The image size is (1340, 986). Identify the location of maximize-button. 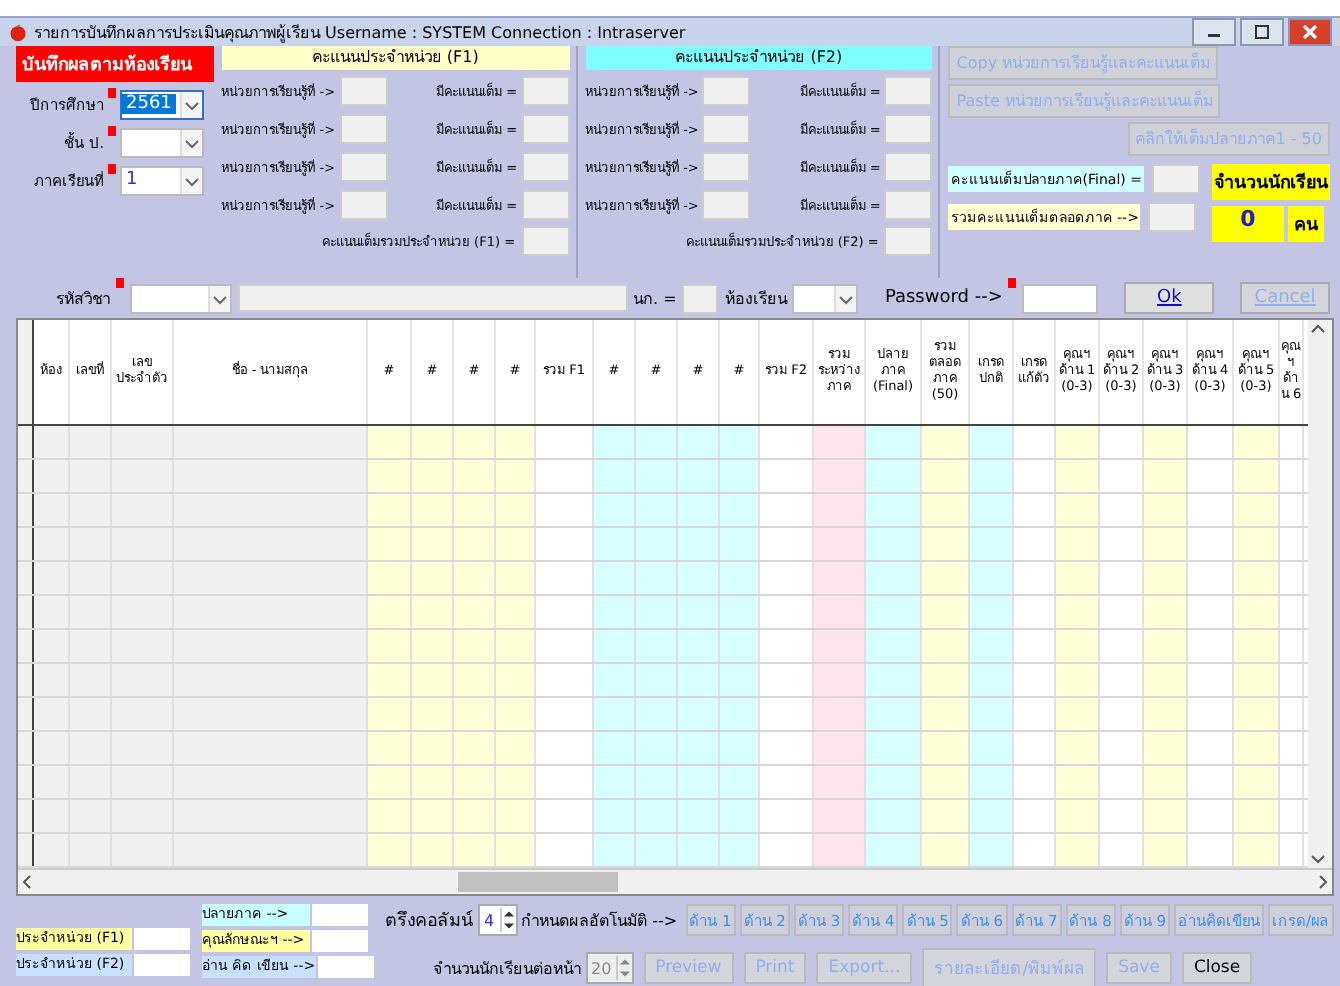
(1262, 32).